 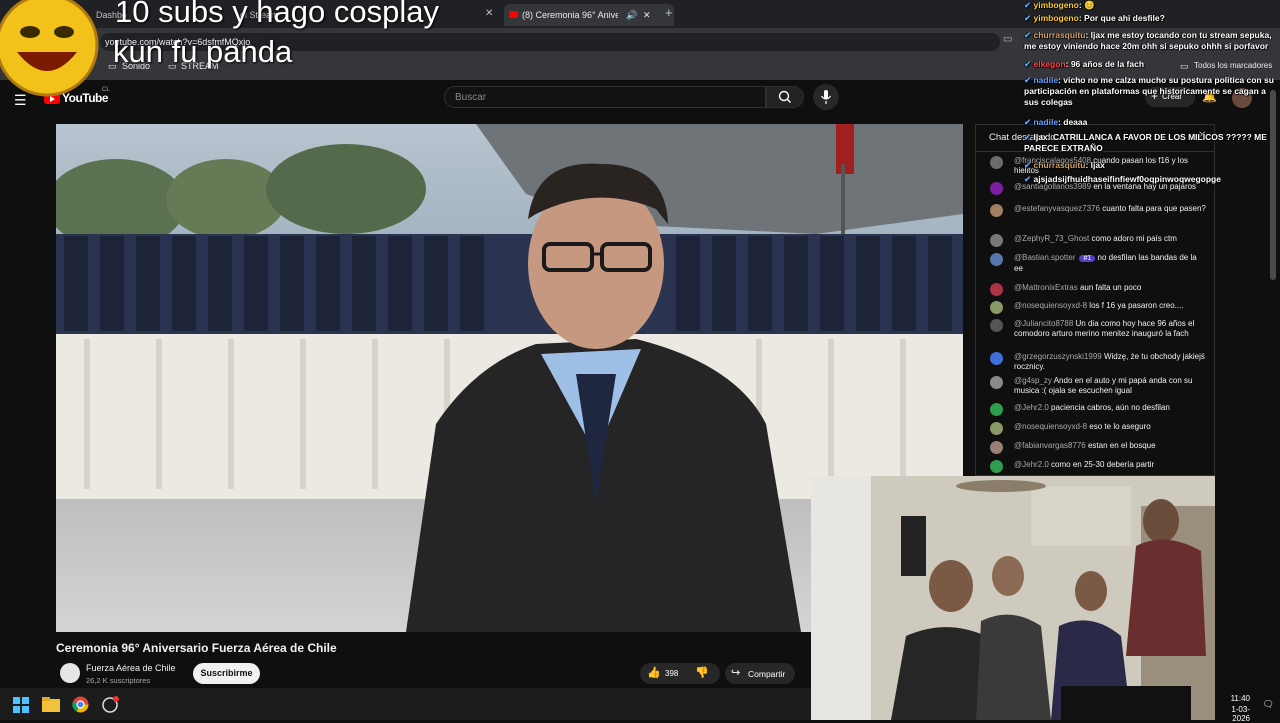 What do you see at coordinates (1044, 257) in the screenshot?
I see `chat-author: @Bastian.spotter` at bounding box center [1044, 257].